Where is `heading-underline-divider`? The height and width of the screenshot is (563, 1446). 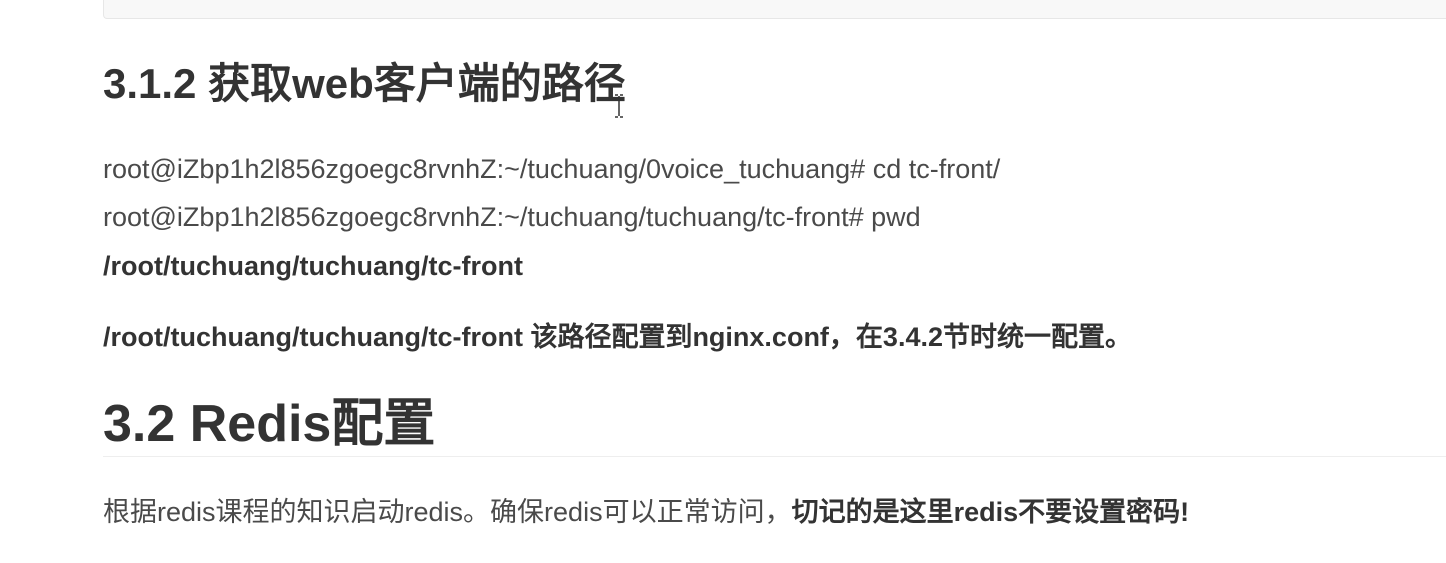 heading-underline-divider is located at coordinates (774, 456).